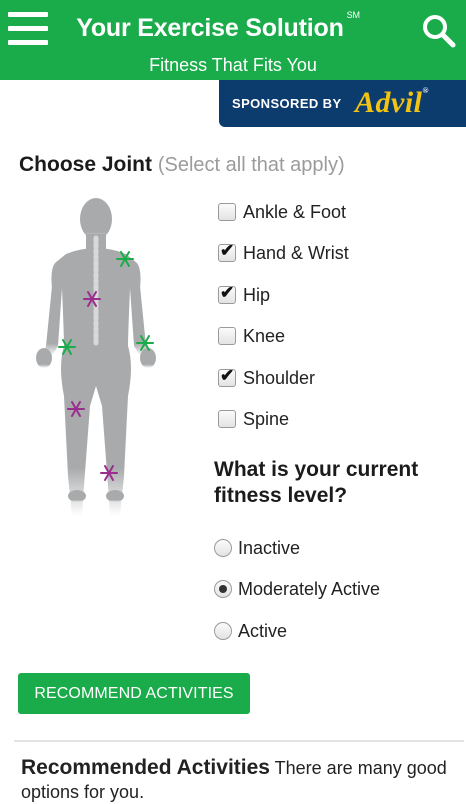 The width and height of the screenshot is (466, 804). Describe the element at coordinates (353, 15) in the screenshot. I see `service-mark: SM` at that location.